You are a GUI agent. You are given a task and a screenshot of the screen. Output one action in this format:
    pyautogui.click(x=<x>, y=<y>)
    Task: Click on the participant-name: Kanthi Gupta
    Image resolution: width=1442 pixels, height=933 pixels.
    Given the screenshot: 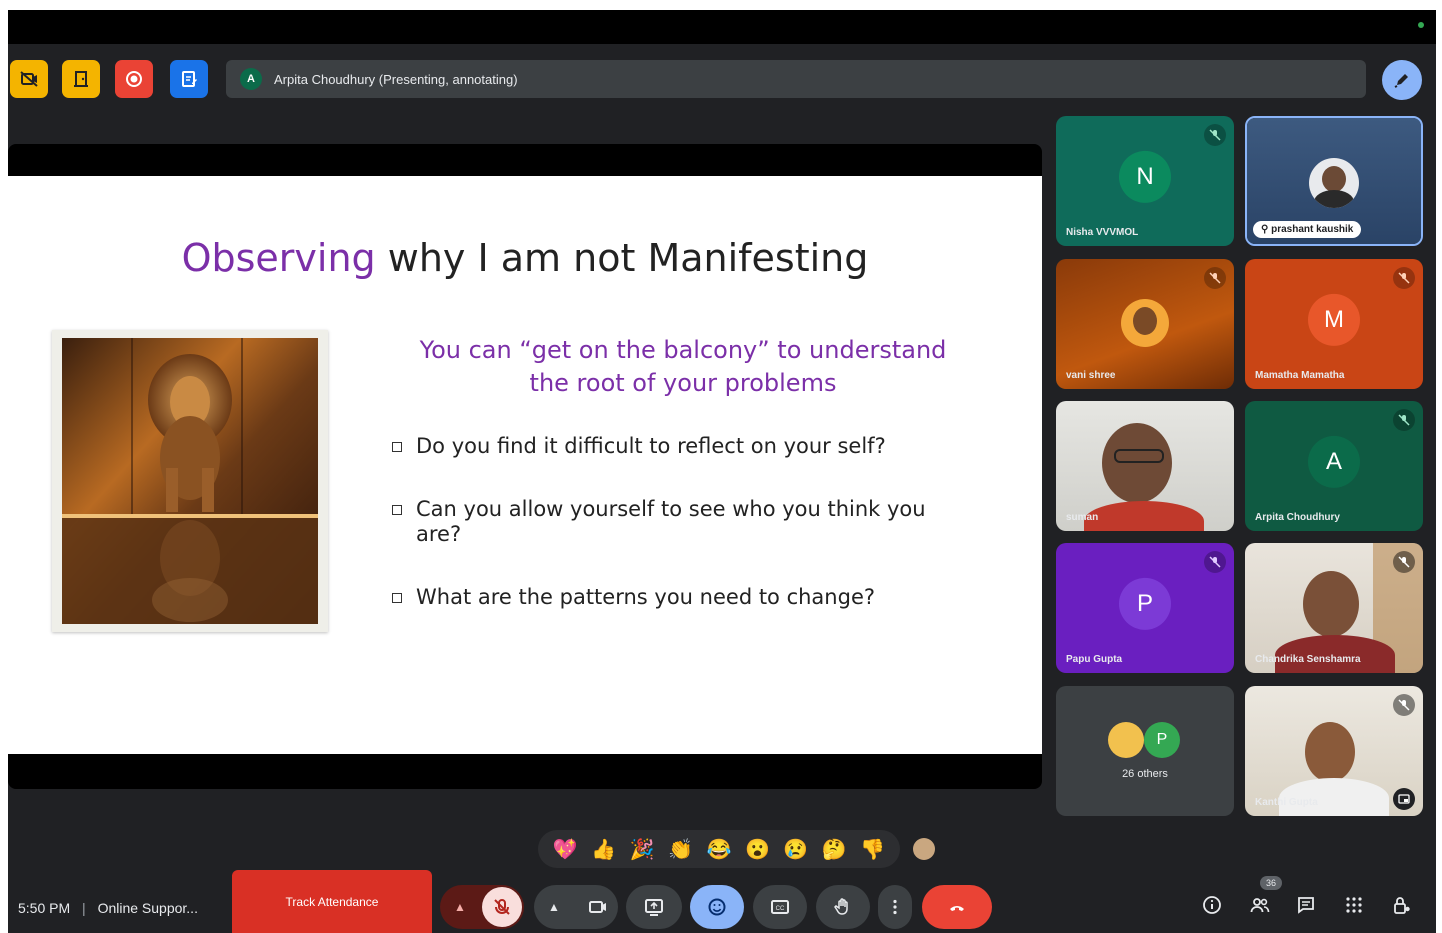 What is the action you would take?
    pyautogui.click(x=1286, y=802)
    